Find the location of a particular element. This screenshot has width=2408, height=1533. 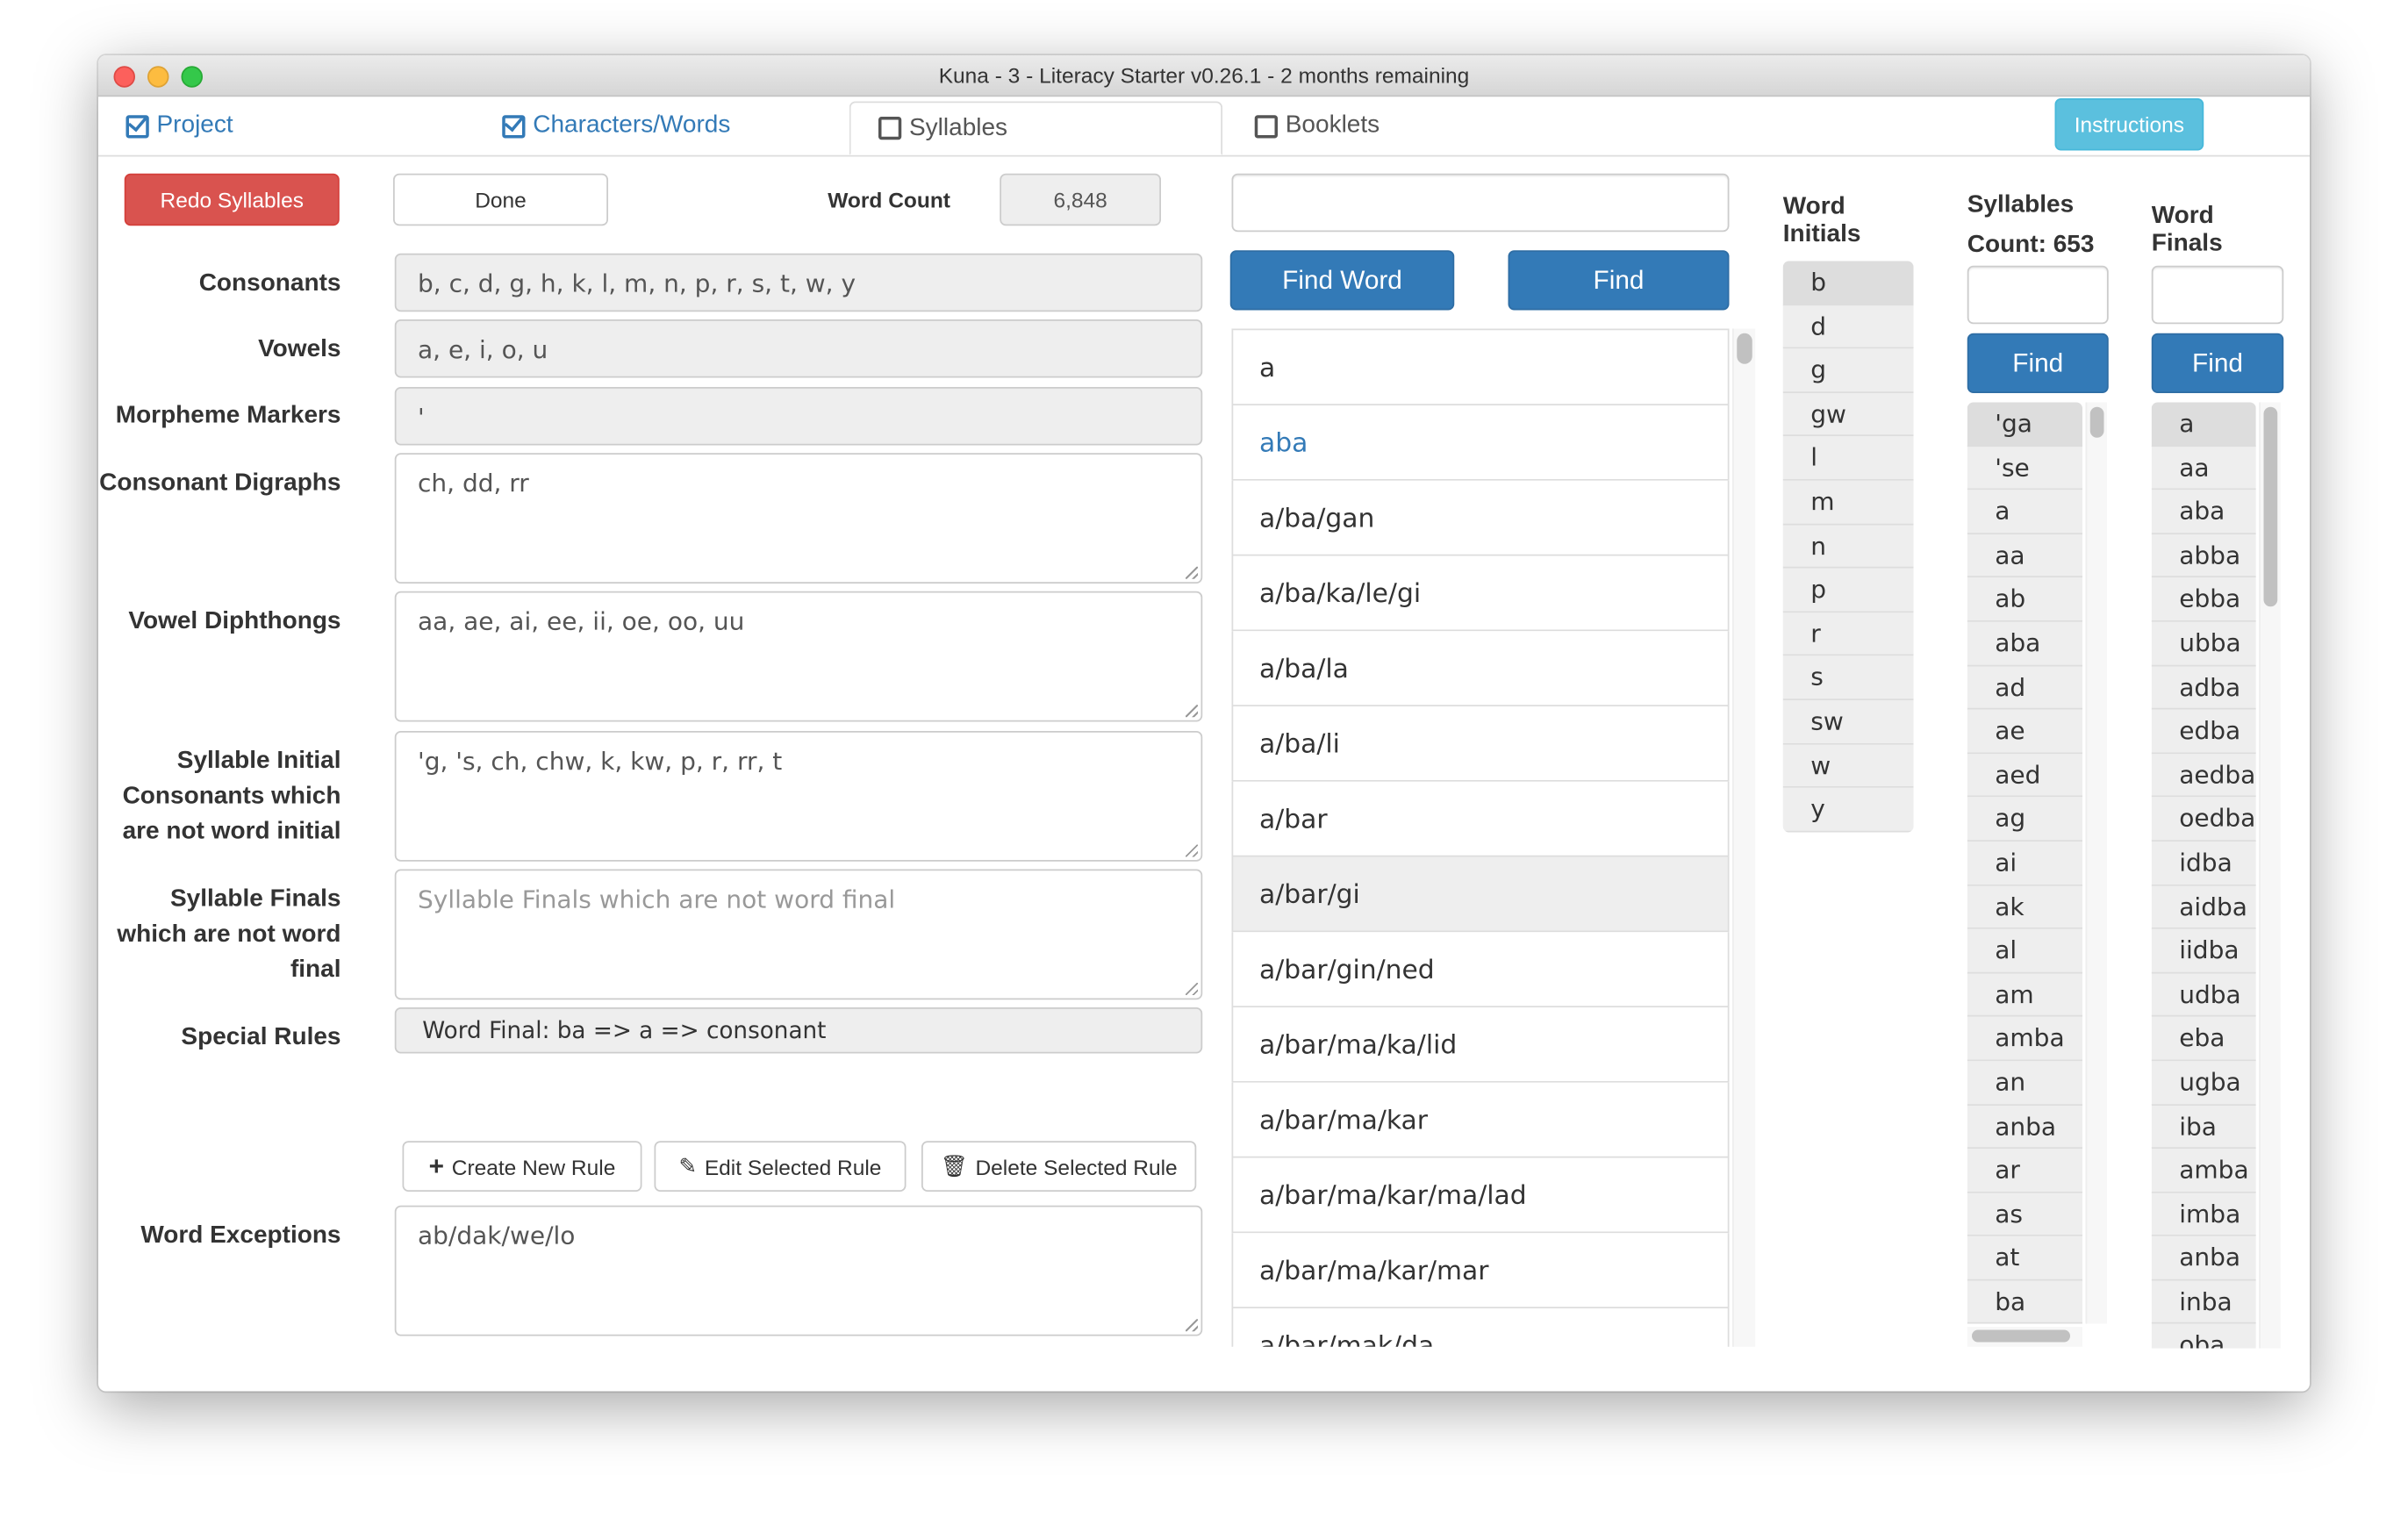

tab-characters-words: Characters/Words is located at coordinates (616, 126).